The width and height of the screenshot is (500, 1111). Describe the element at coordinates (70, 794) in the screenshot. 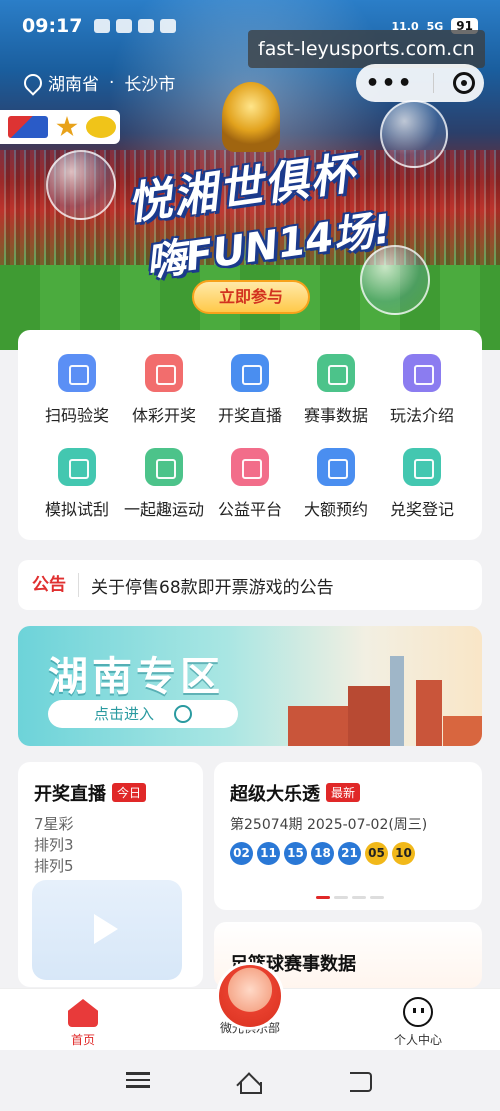

I see `draw-live-title-text: 开奖直播` at that location.